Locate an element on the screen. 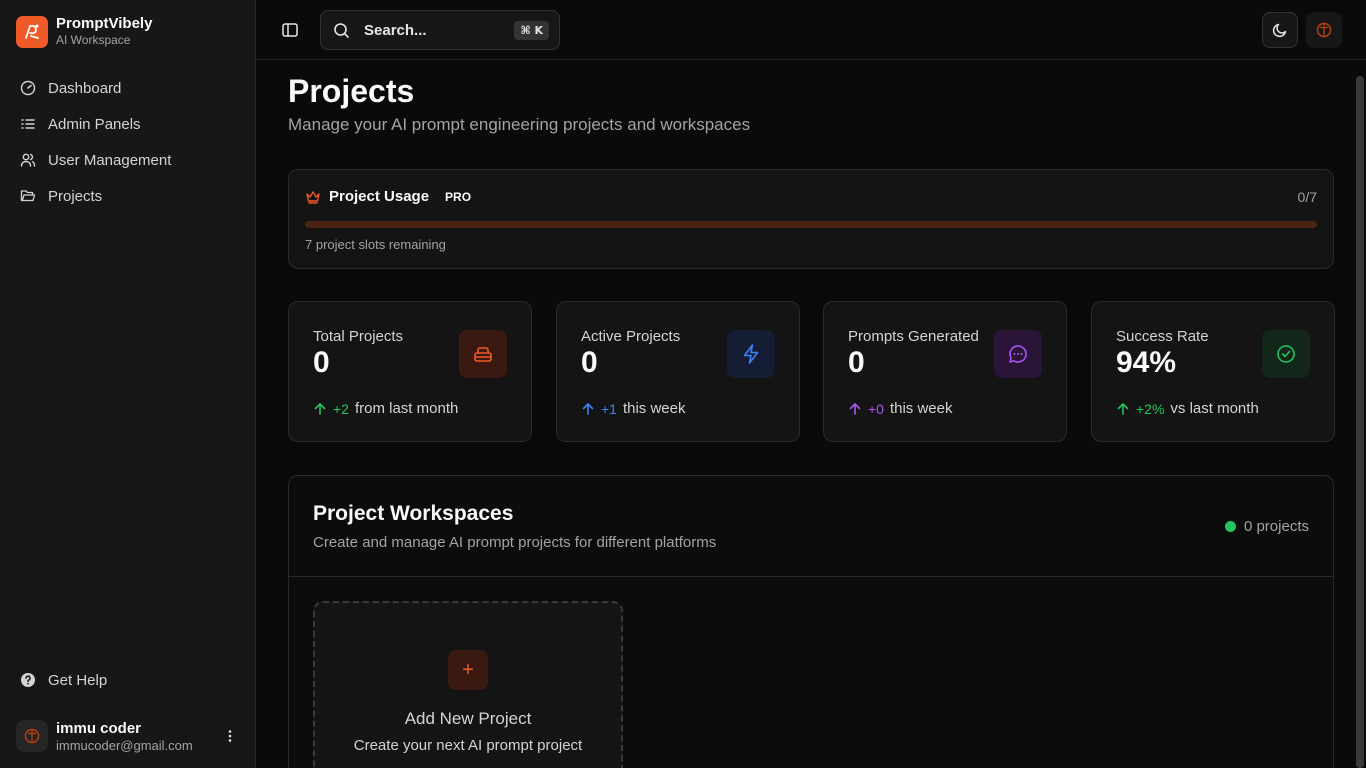  get-help-button: Get Help is located at coordinates (128, 680).